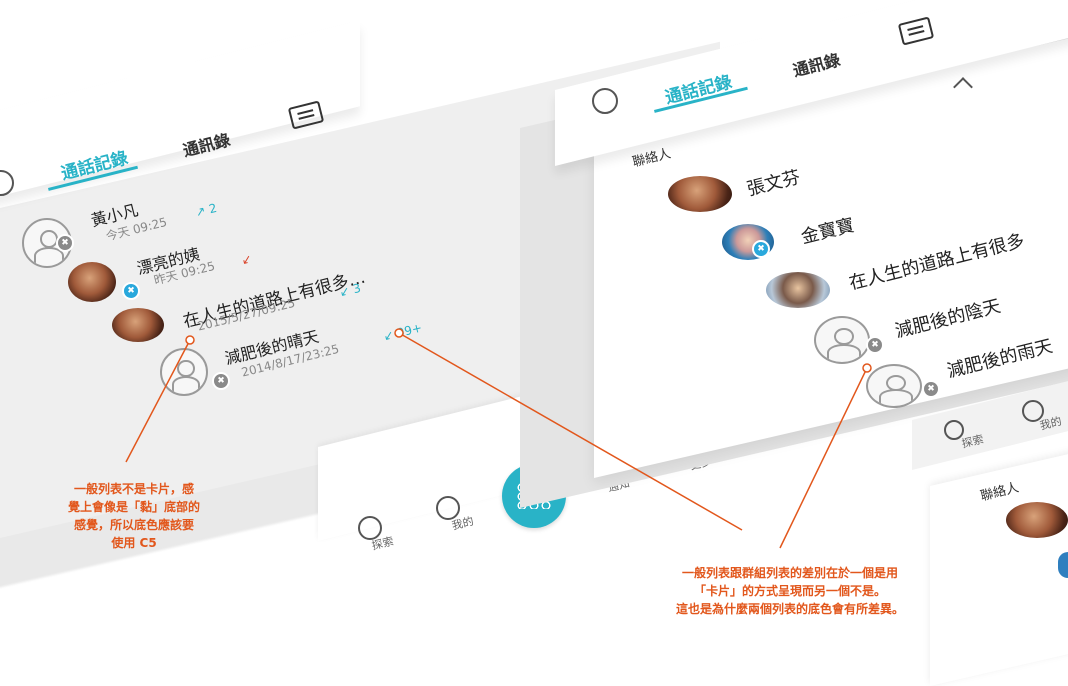  What do you see at coordinates (789, 573) in the screenshot?
I see `annotation-line: 一般列表跟群組列表的差別在於一個是用` at bounding box center [789, 573].